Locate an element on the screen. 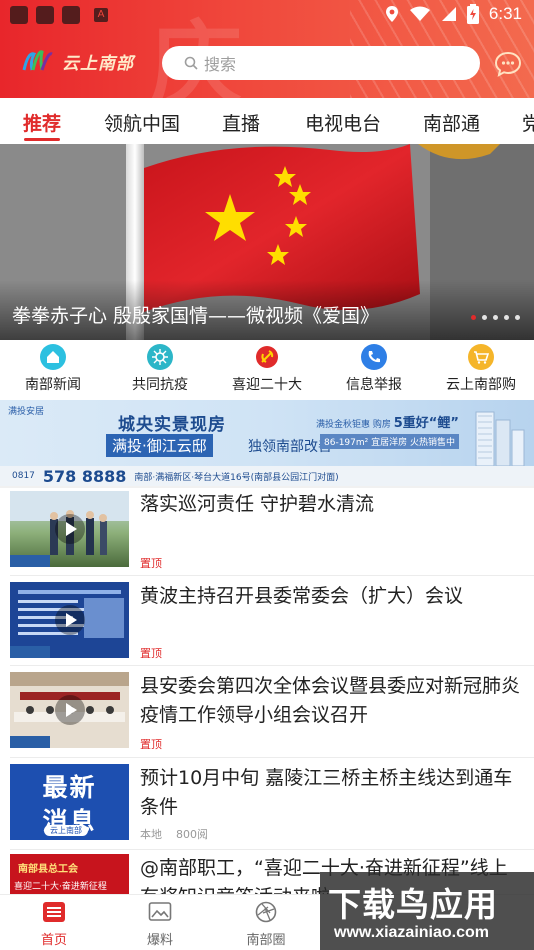  message-icon is located at coordinates (508, 64).